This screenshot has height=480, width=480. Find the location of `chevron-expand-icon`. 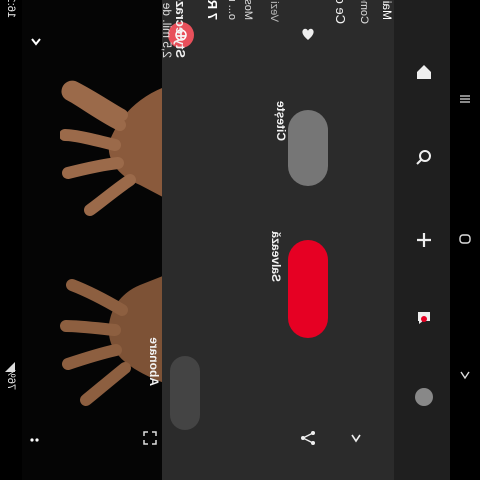

chevron-expand-icon is located at coordinates (356, 438).